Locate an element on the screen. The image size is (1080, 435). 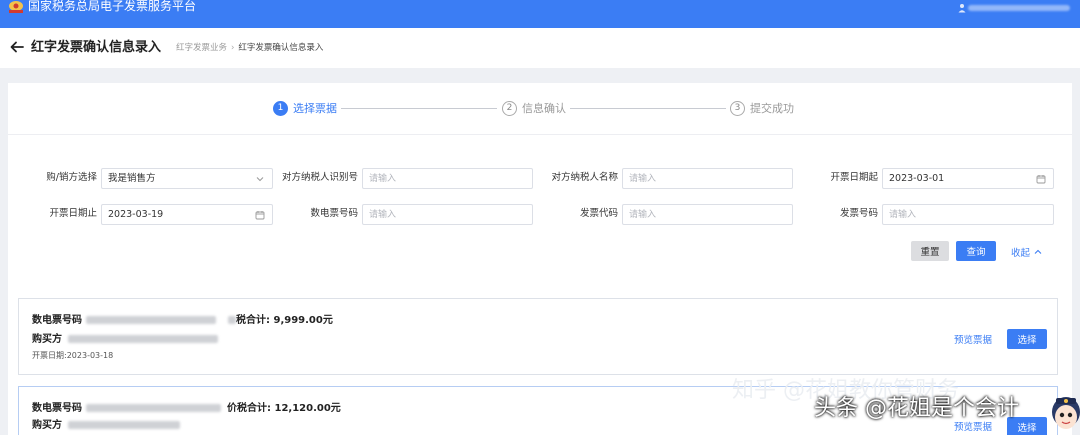
counterparty-name-input: 请输入 is located at coordinates (707, 178).